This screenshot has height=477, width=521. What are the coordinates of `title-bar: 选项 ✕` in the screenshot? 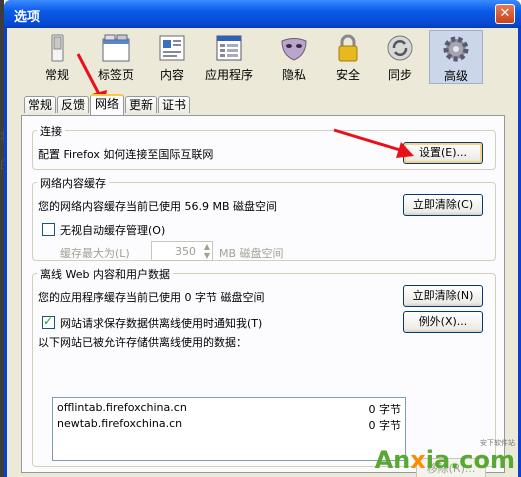 It's located at (262, 14).